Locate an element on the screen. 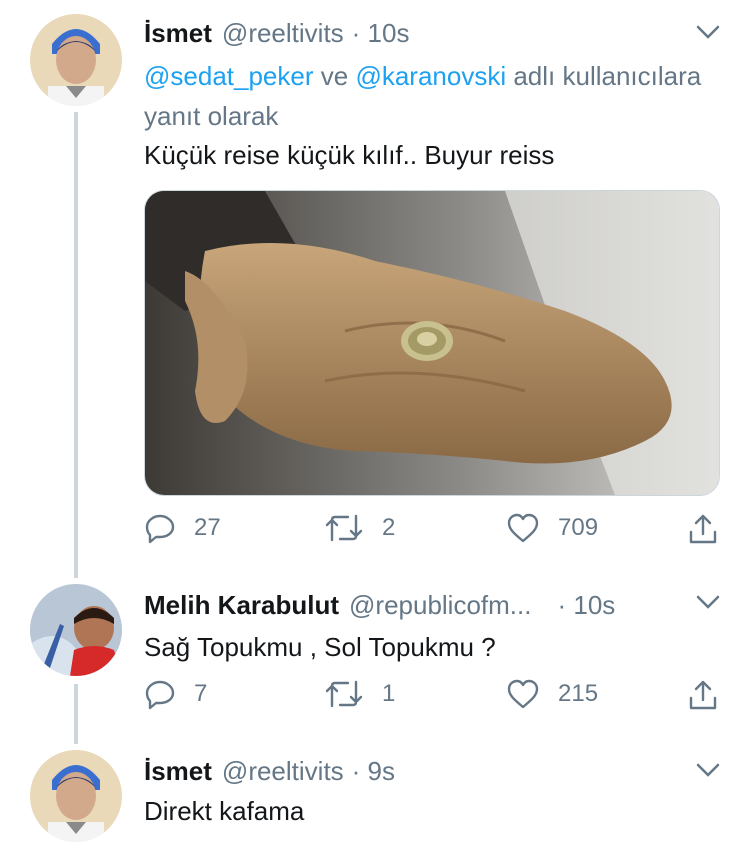 This screenshot has width=750, height=842. reply-count: 7 is located at coordinates (201, 693).